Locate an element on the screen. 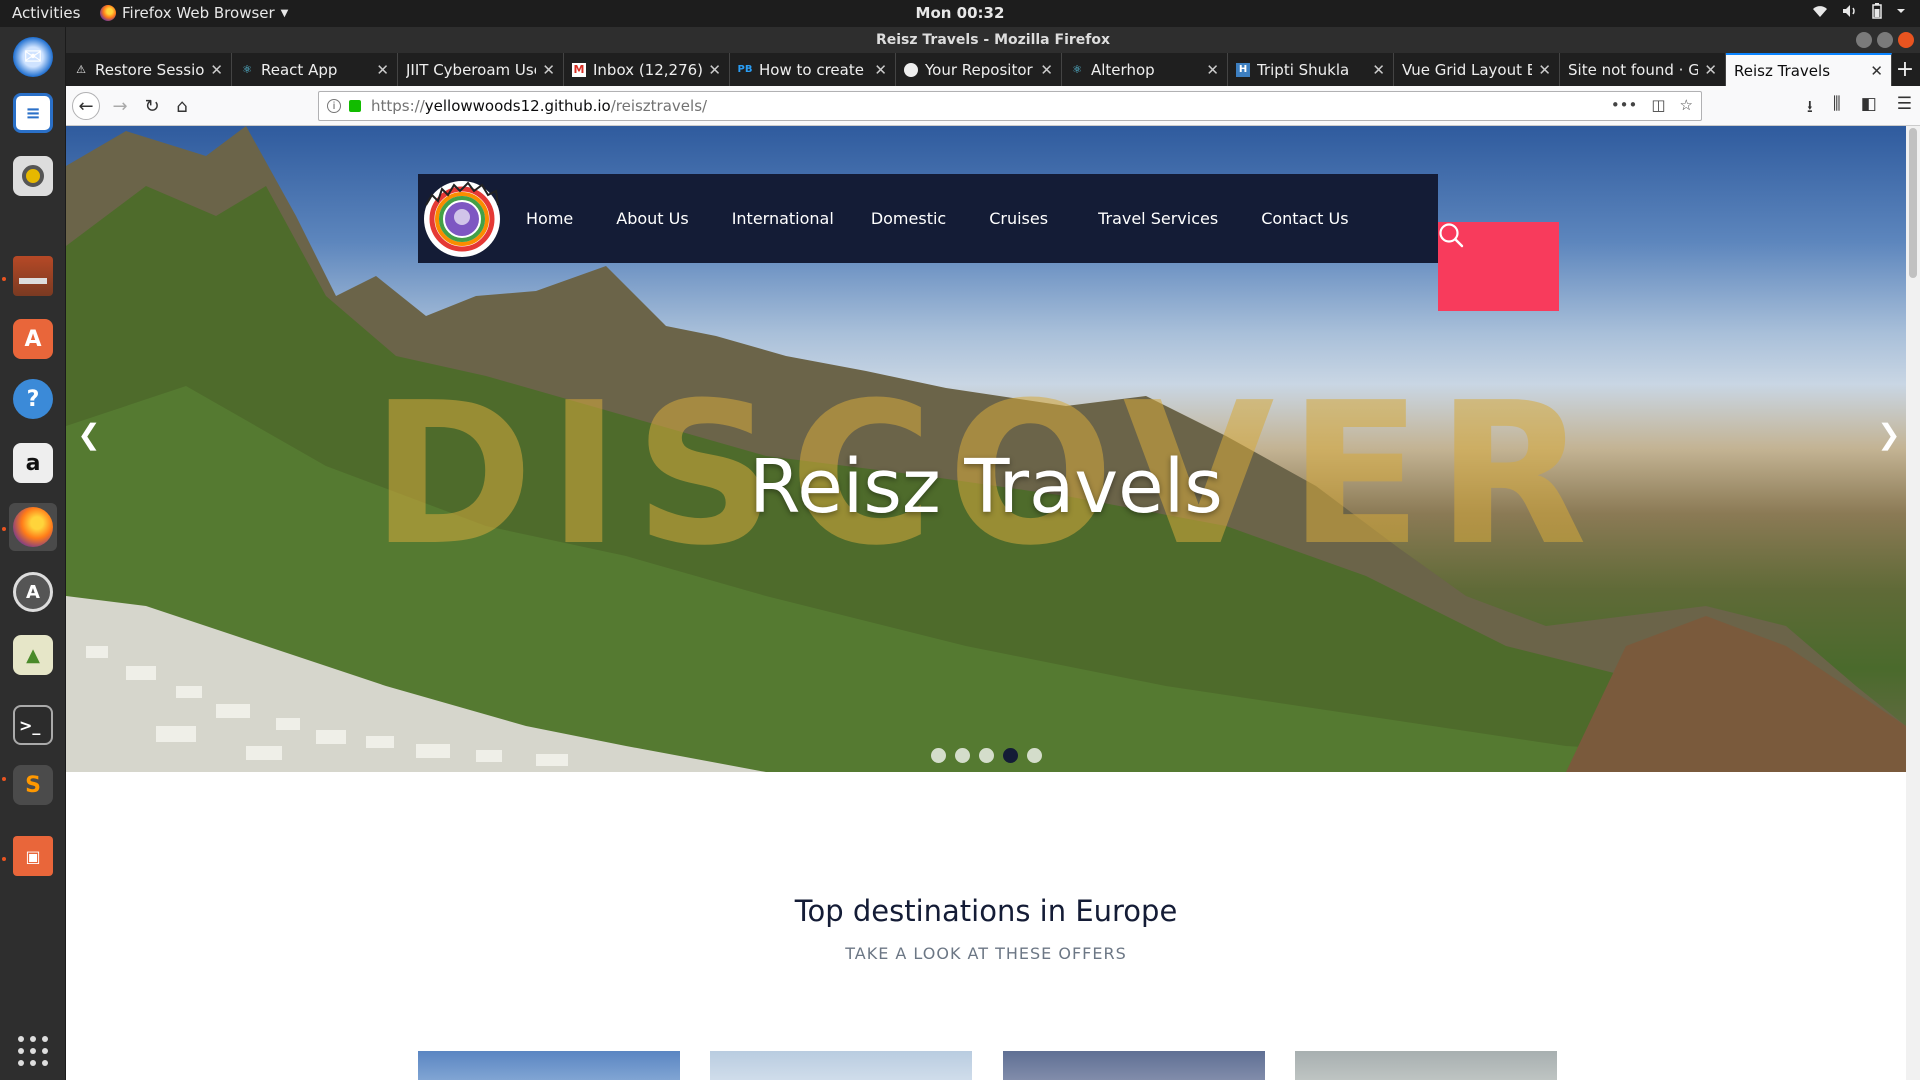 The width and height of the screenshot is (1920, 1080). libreoffice-writer-icon: ≡ is located at coordinates (33, 113).